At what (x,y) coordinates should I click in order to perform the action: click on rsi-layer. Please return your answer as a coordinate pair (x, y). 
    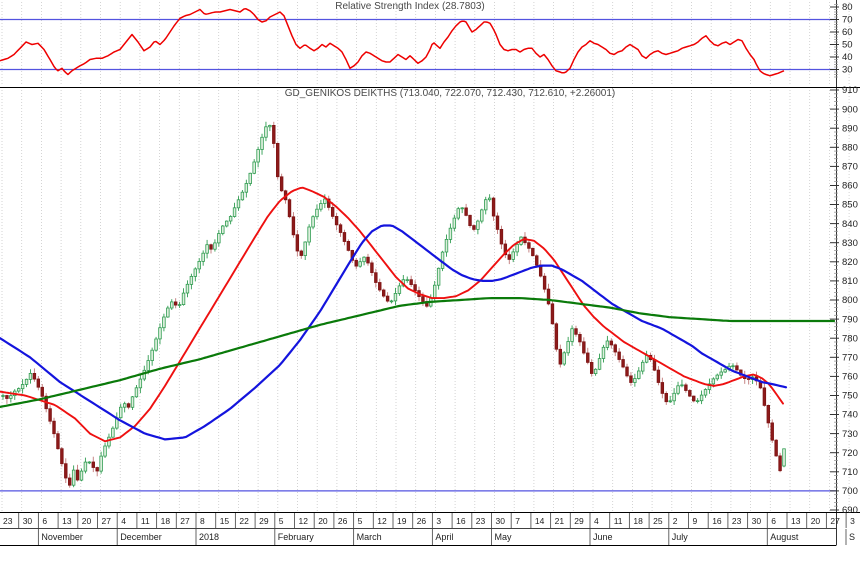
    Looking at the image, I should click on (392, 42).